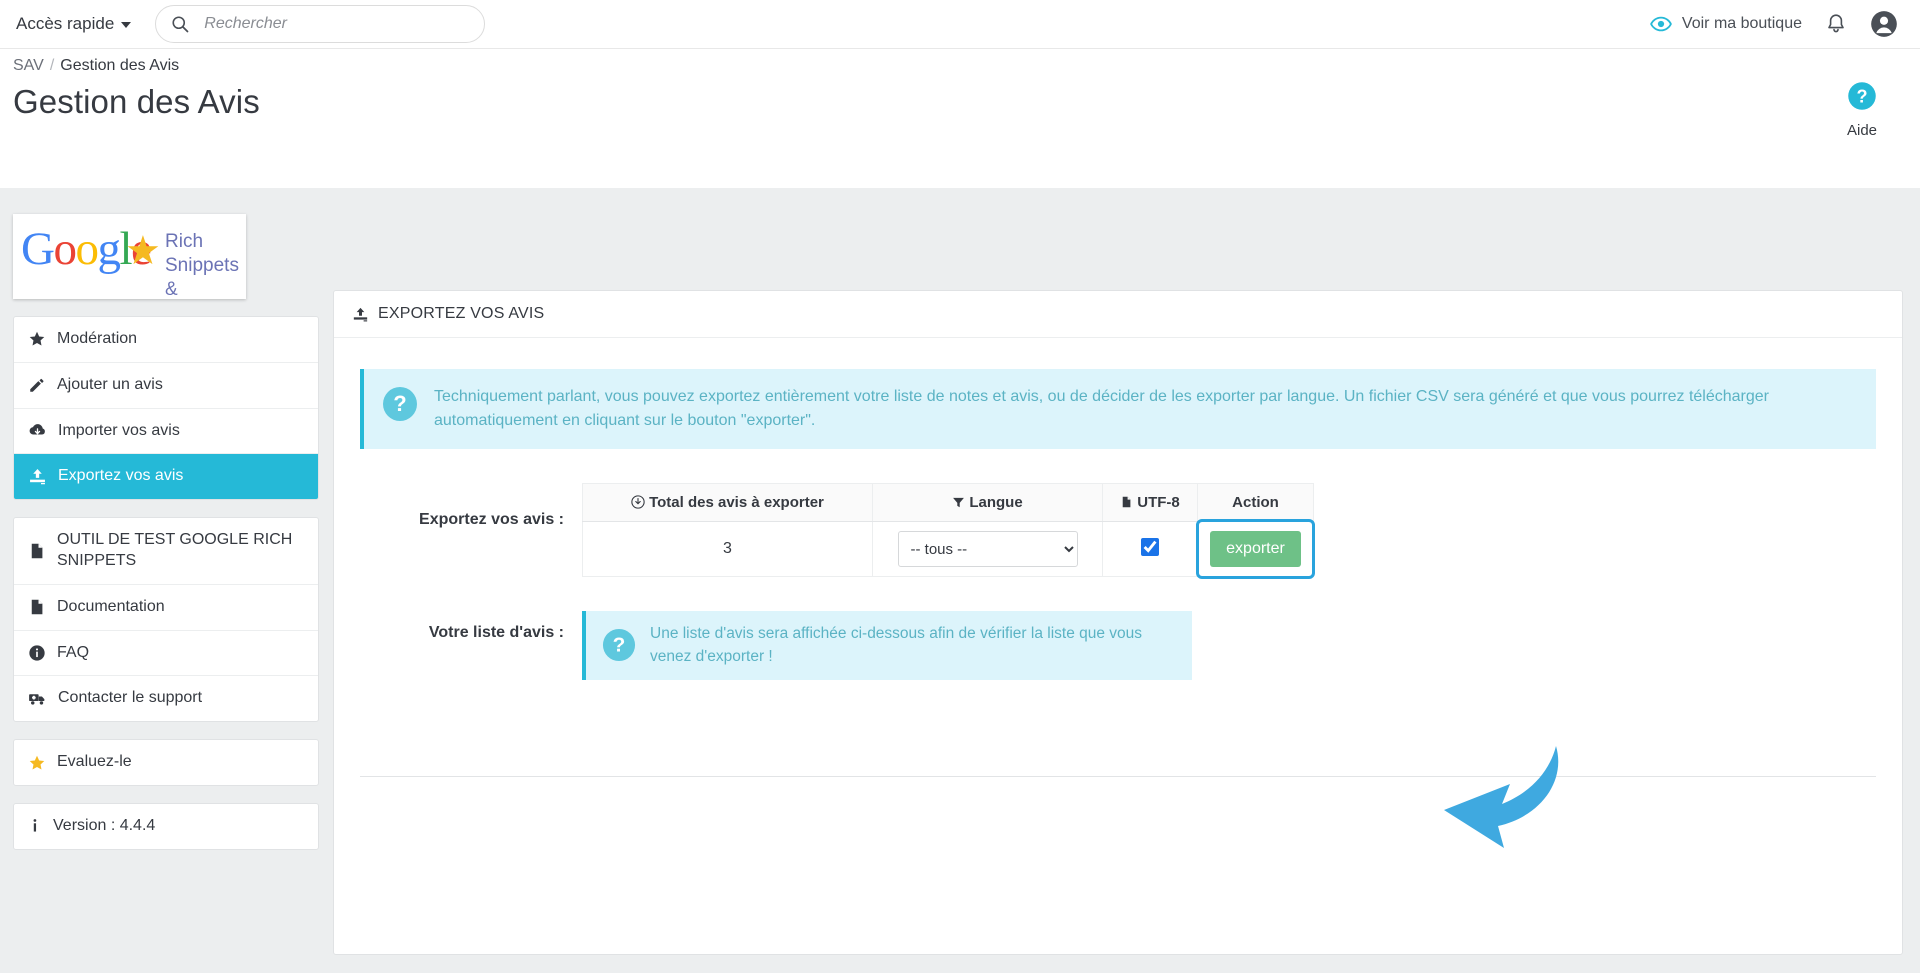  I want to click on search-box, so click(320, 24).